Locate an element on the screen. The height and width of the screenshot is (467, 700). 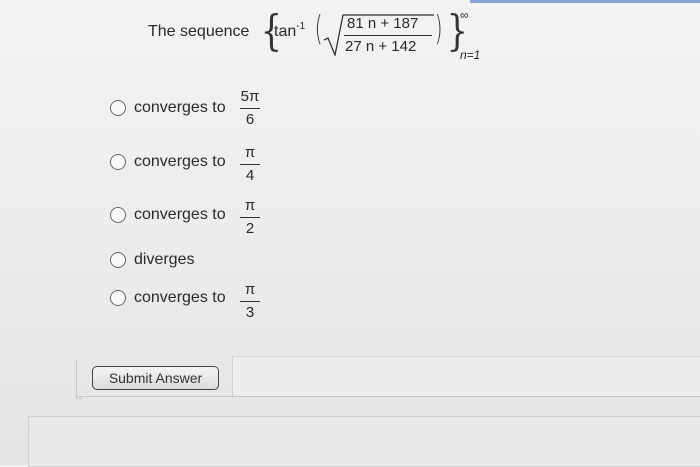
option-fraction: π 3 is located at coordinates (250, 301).